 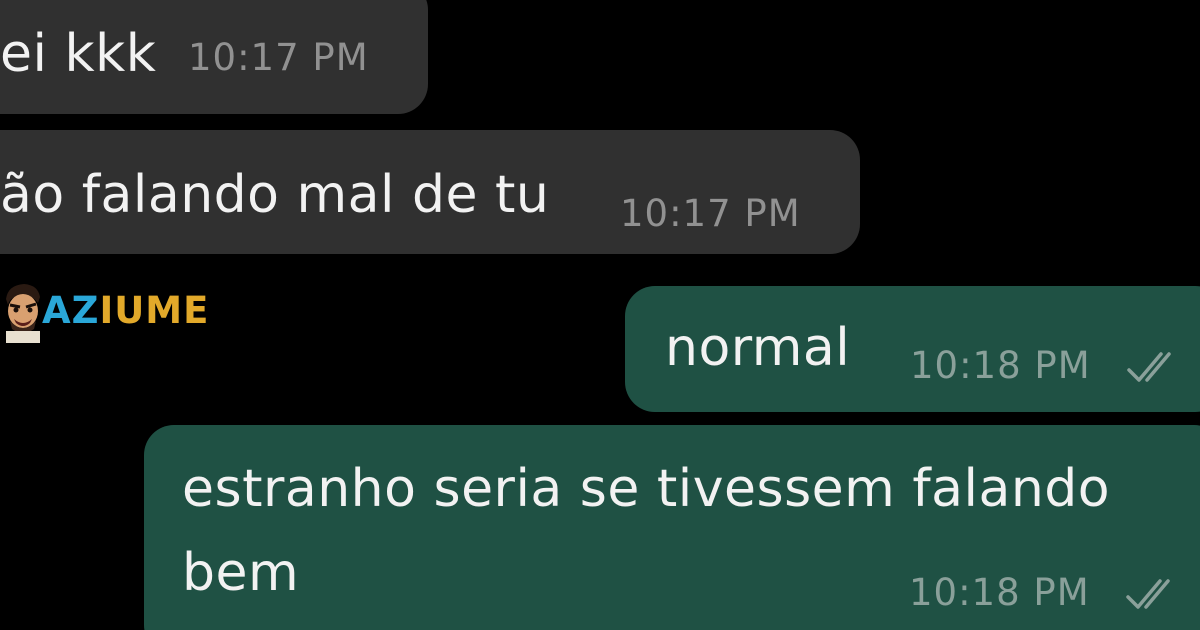 What do you see at coordinates (758, 348) in the screenshot?
I see `message-text: normal` at bounding box center [758, 348].